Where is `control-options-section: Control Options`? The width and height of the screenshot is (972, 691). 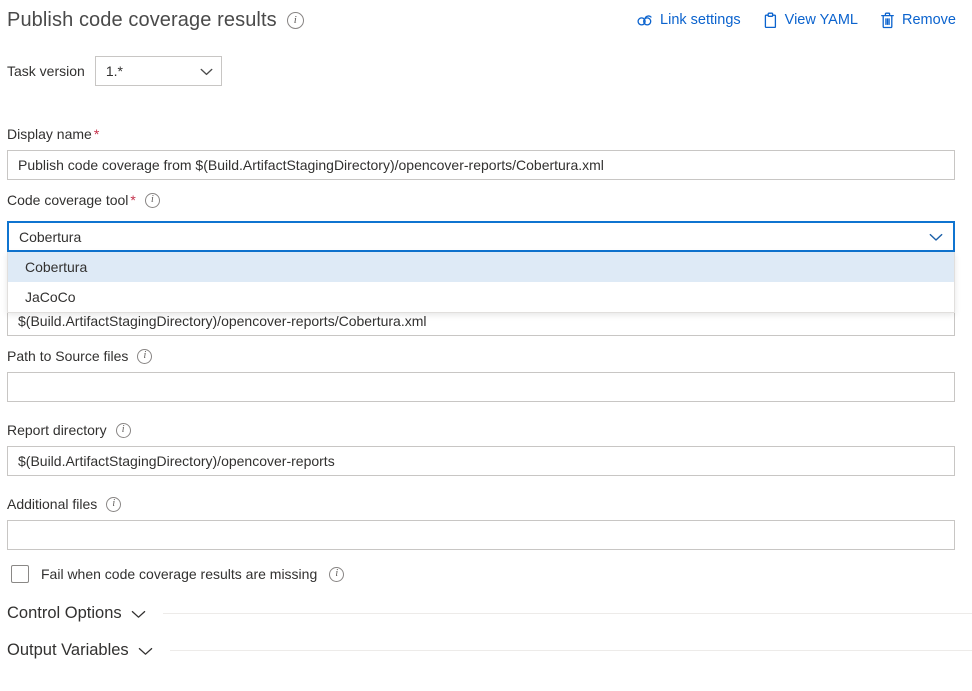
control-options-section: Control Options is located at coordinates (489, 613).